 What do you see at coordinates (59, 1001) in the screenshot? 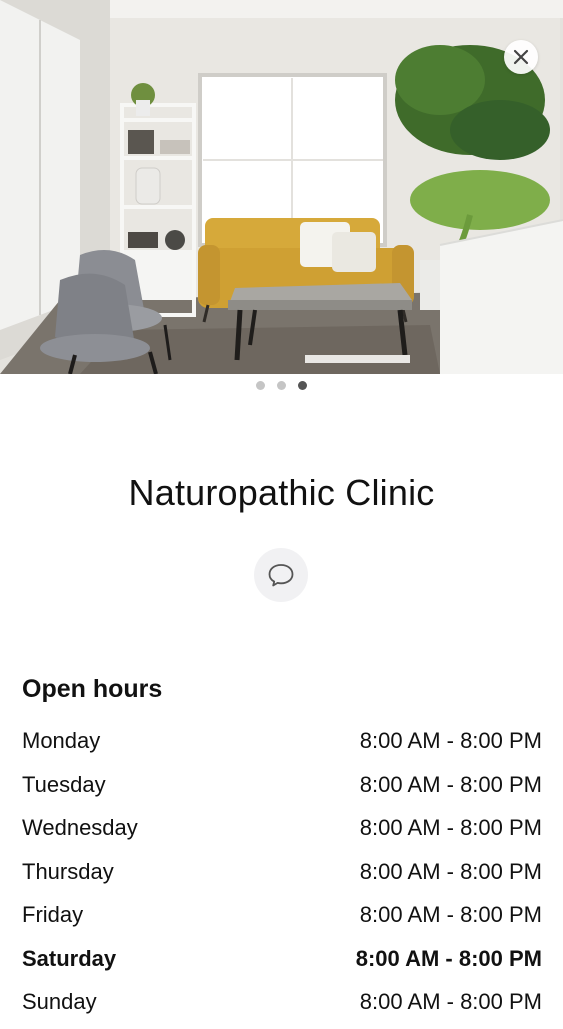
I see `day-label: Sunday` at bounding box center [59, 1001].